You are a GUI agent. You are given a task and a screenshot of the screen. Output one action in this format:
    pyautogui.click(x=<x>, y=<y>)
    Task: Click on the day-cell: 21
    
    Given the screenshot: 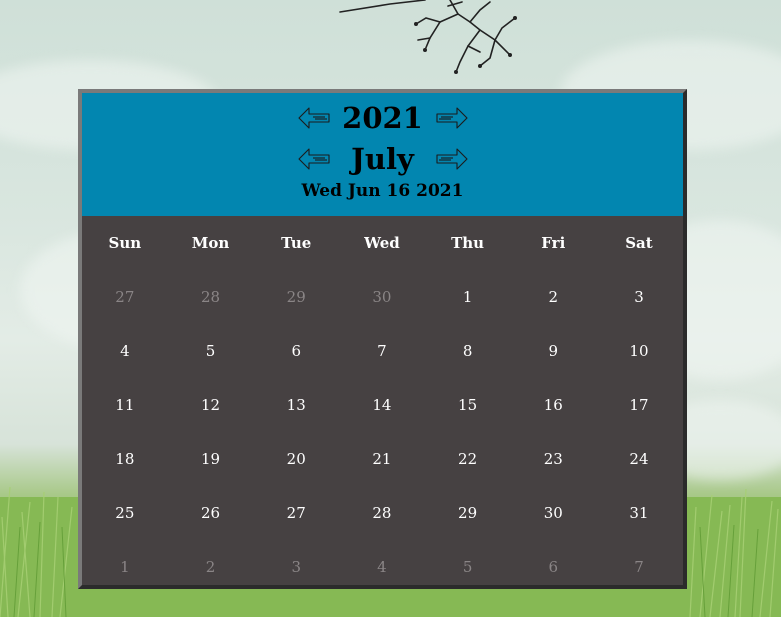 What is the action you would take?
    pyautogui.click(x=382, y=459)
    